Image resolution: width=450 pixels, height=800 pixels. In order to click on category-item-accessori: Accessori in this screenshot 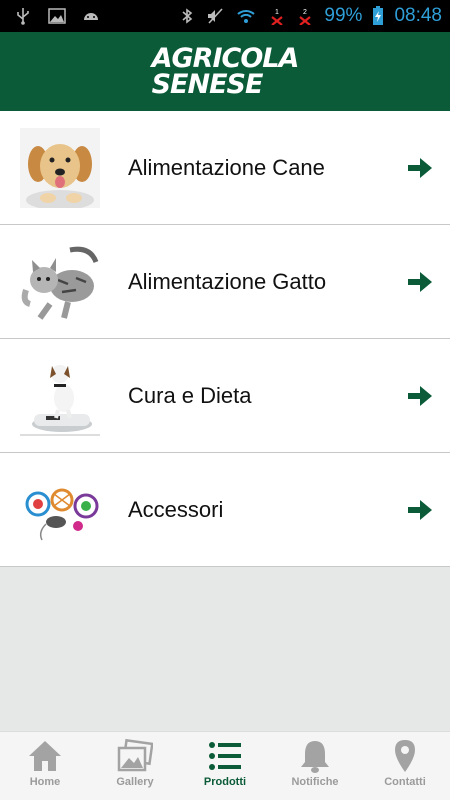, I will do `click(225, 510)`.